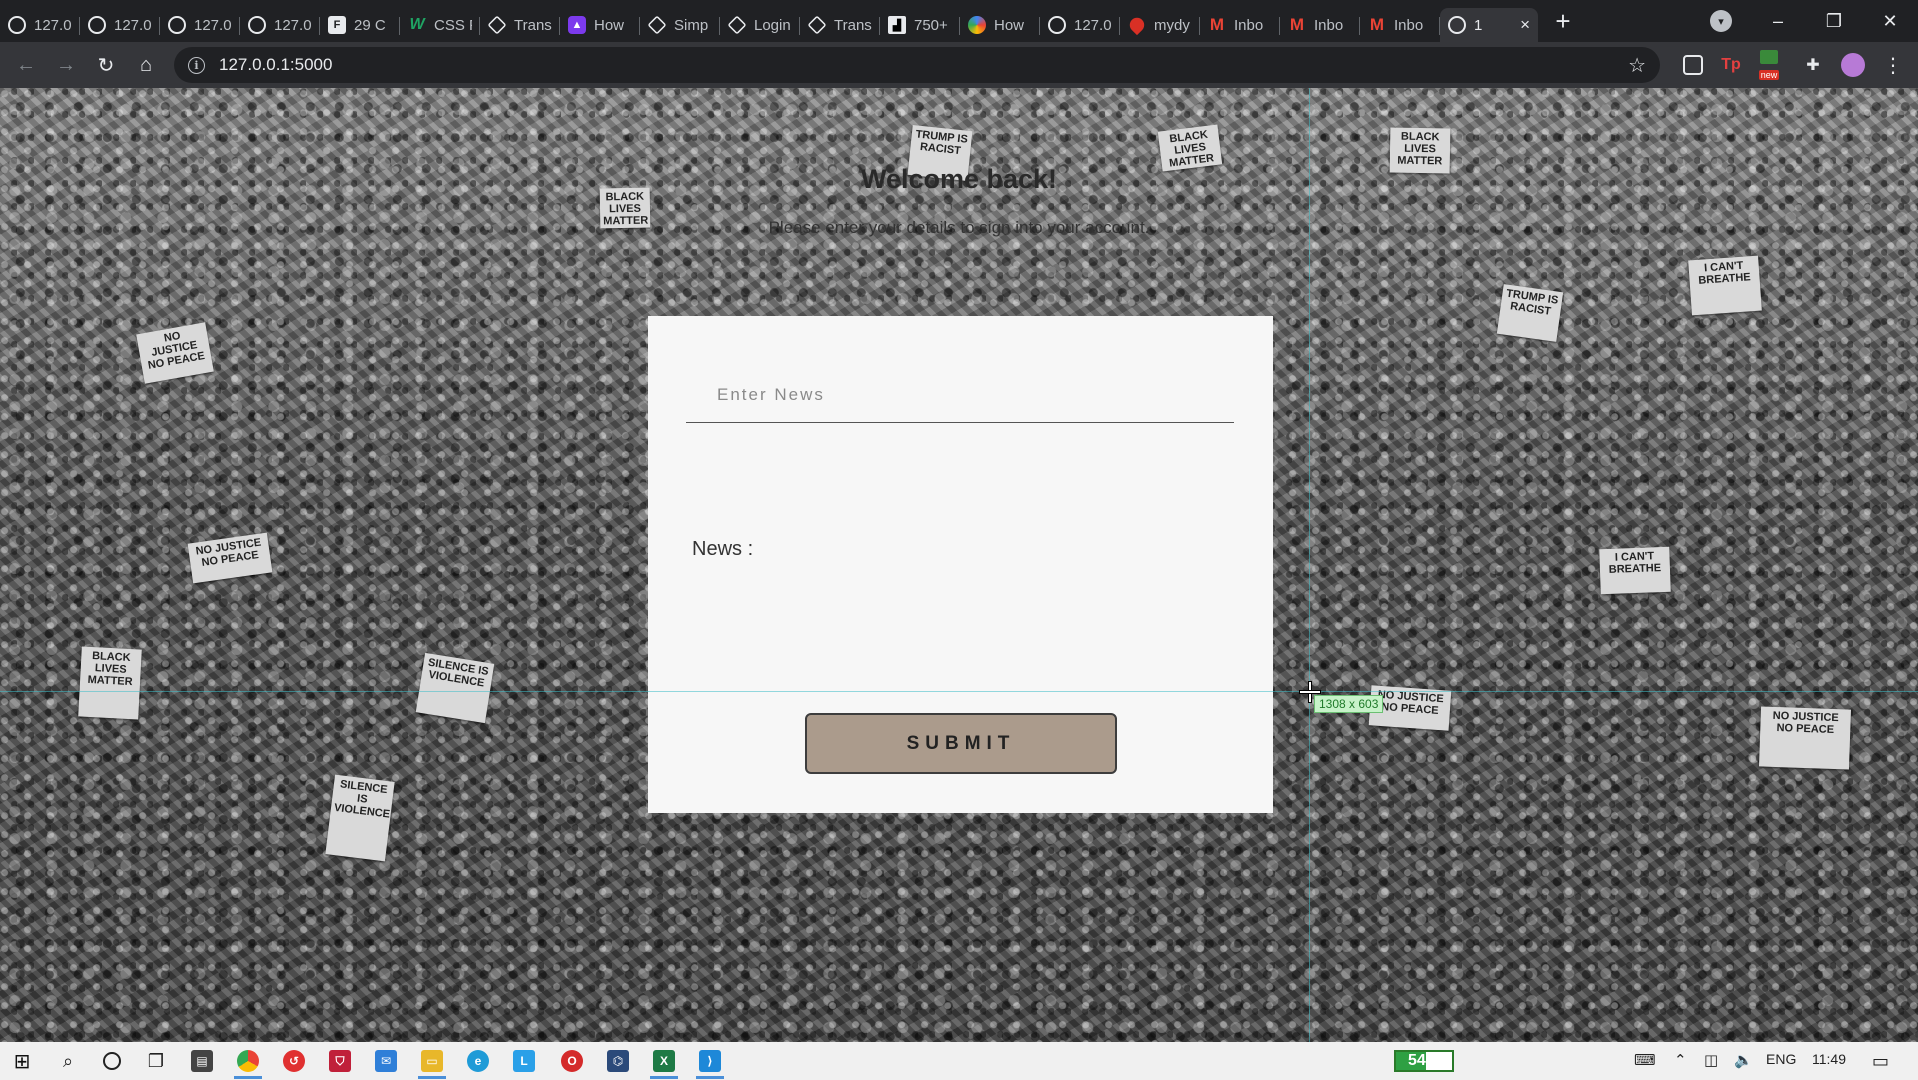  What do you see at coordinates (360, 818) in the screenshot?
I see `protest-sign: SILENCE IS VIOLENCE` at bounding box center [360, 818].